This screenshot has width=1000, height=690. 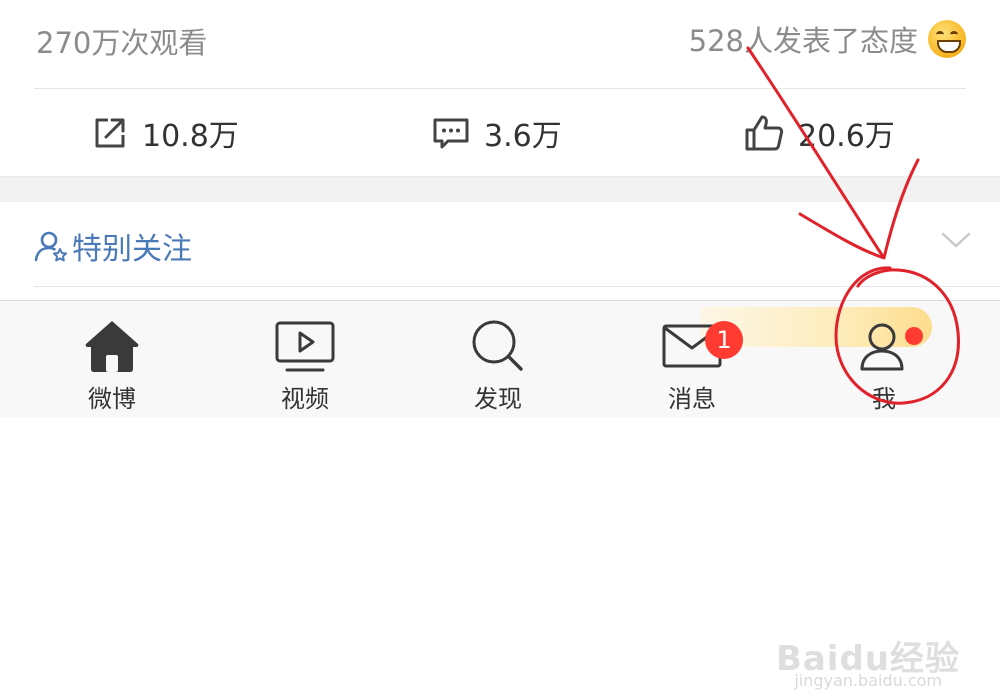 What do you see at coordinates (451, 133) in the screenshot?
I see `comment-icon` at bounding box center [451, 133].